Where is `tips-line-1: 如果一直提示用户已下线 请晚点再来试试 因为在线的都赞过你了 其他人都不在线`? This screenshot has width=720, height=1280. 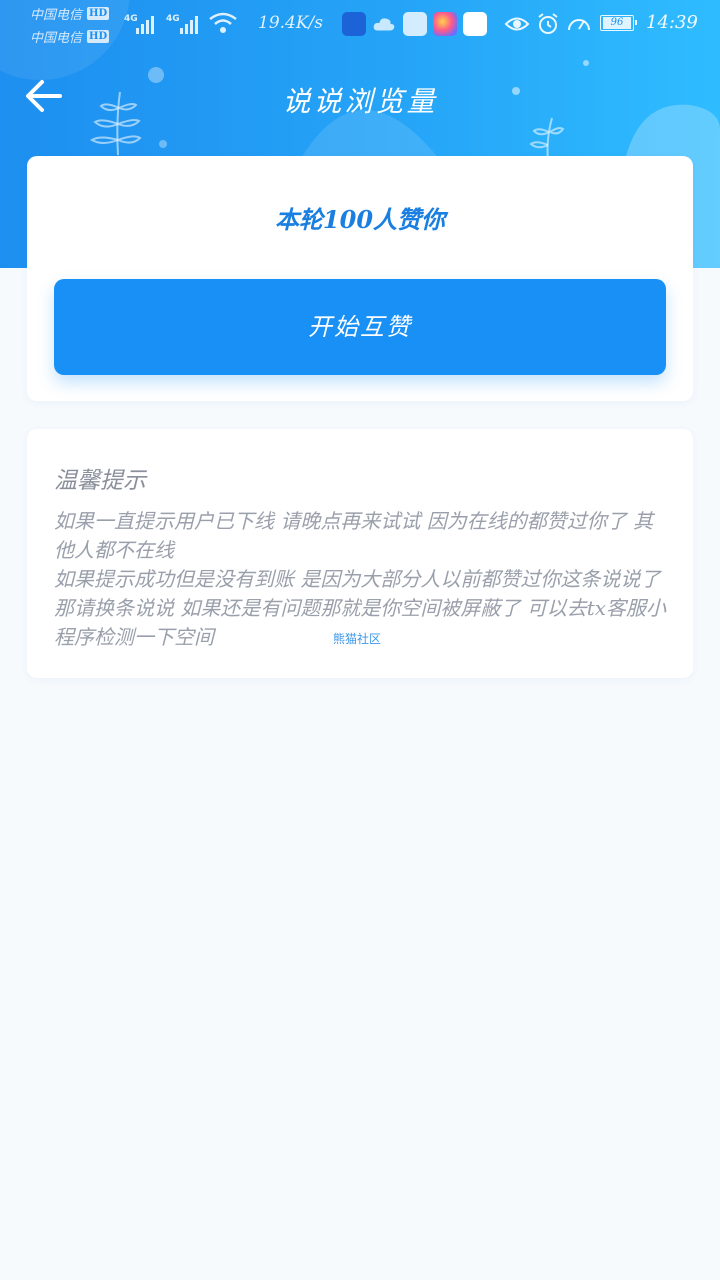
tips-line-1: 如果一直提示用户已下线 请晚点再来试试 因为在线的都赞过你了 其他人都不在线 is located at coordinates (354, 535).